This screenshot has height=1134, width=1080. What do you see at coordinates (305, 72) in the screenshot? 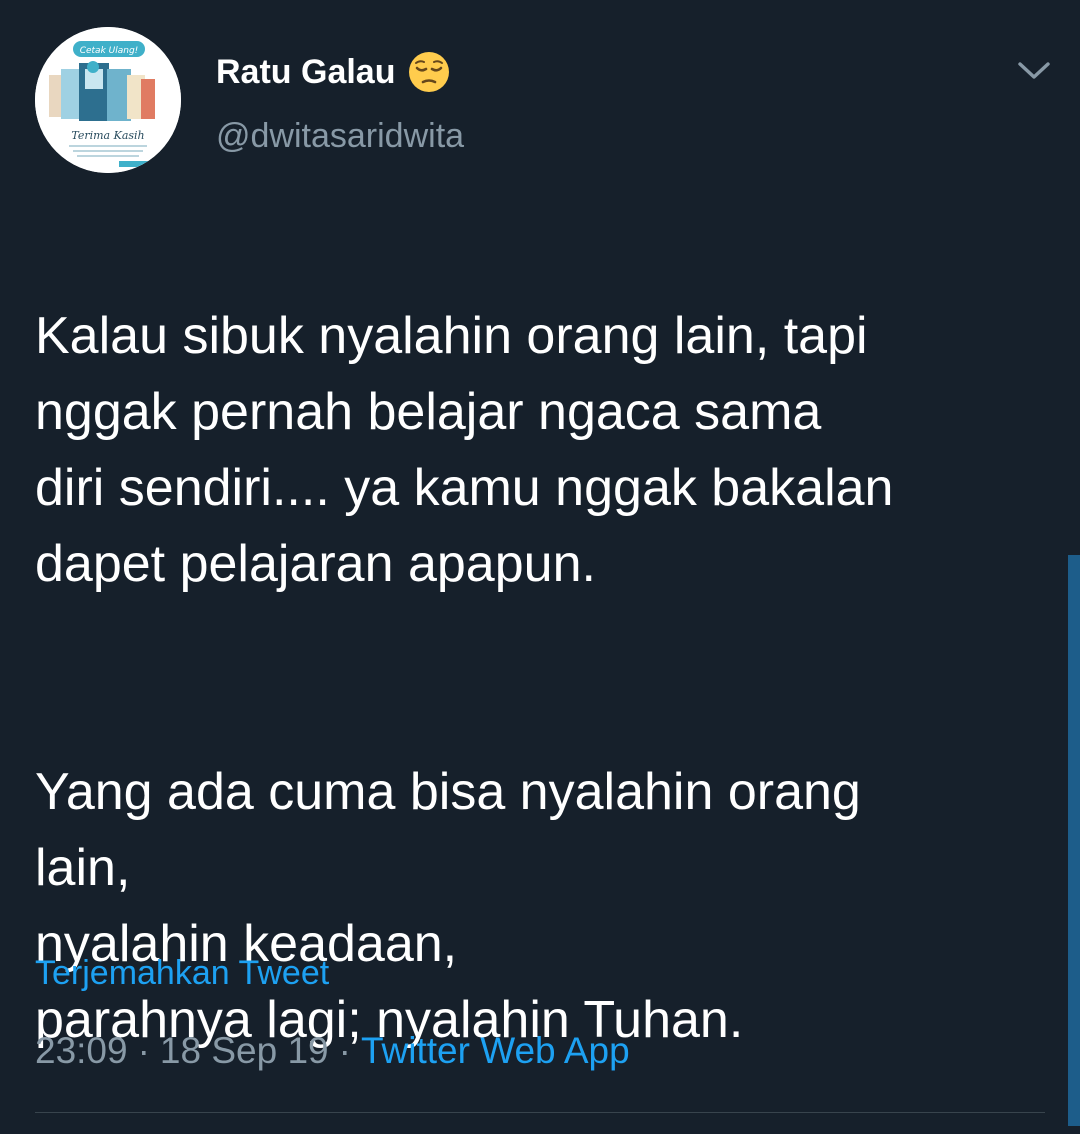
I see `display-name: Ratu Galau` at bounding box center [305, 72].